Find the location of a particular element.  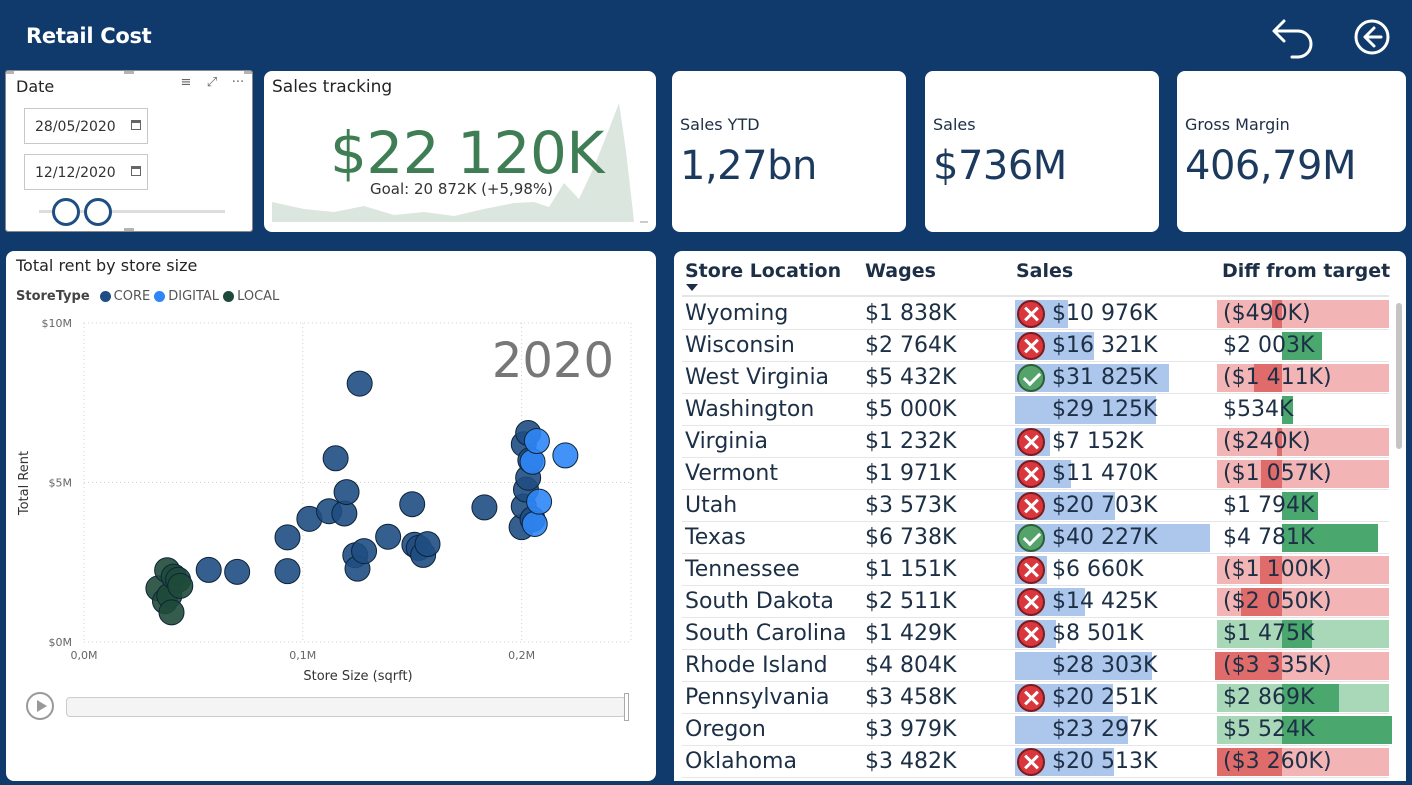

start-date-value: 28/05/2020 is located at coordinates (75, 127).